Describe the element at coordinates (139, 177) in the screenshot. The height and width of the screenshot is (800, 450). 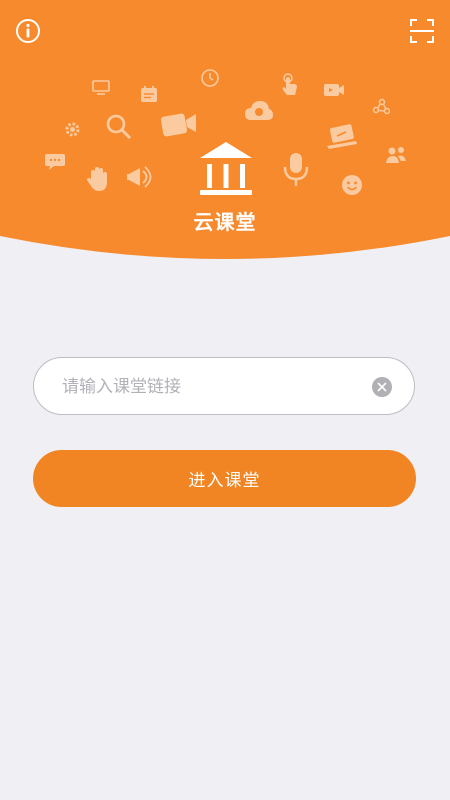
I see `megaphone-icon` at that location.